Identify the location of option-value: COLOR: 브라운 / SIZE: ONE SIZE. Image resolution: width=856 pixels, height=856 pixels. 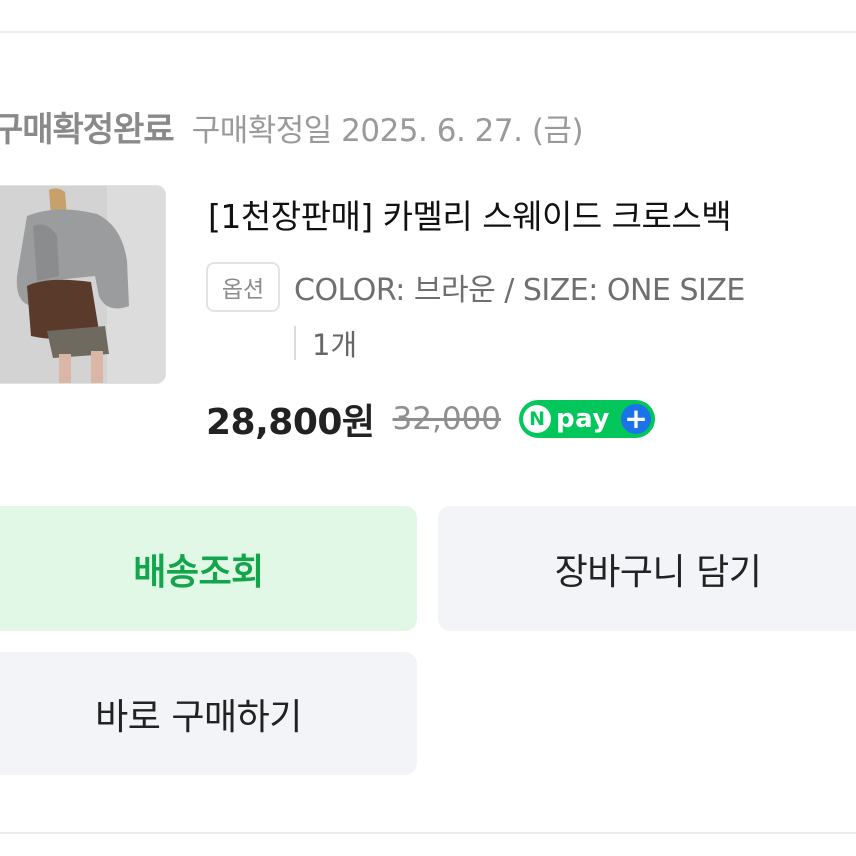
(519, 290).